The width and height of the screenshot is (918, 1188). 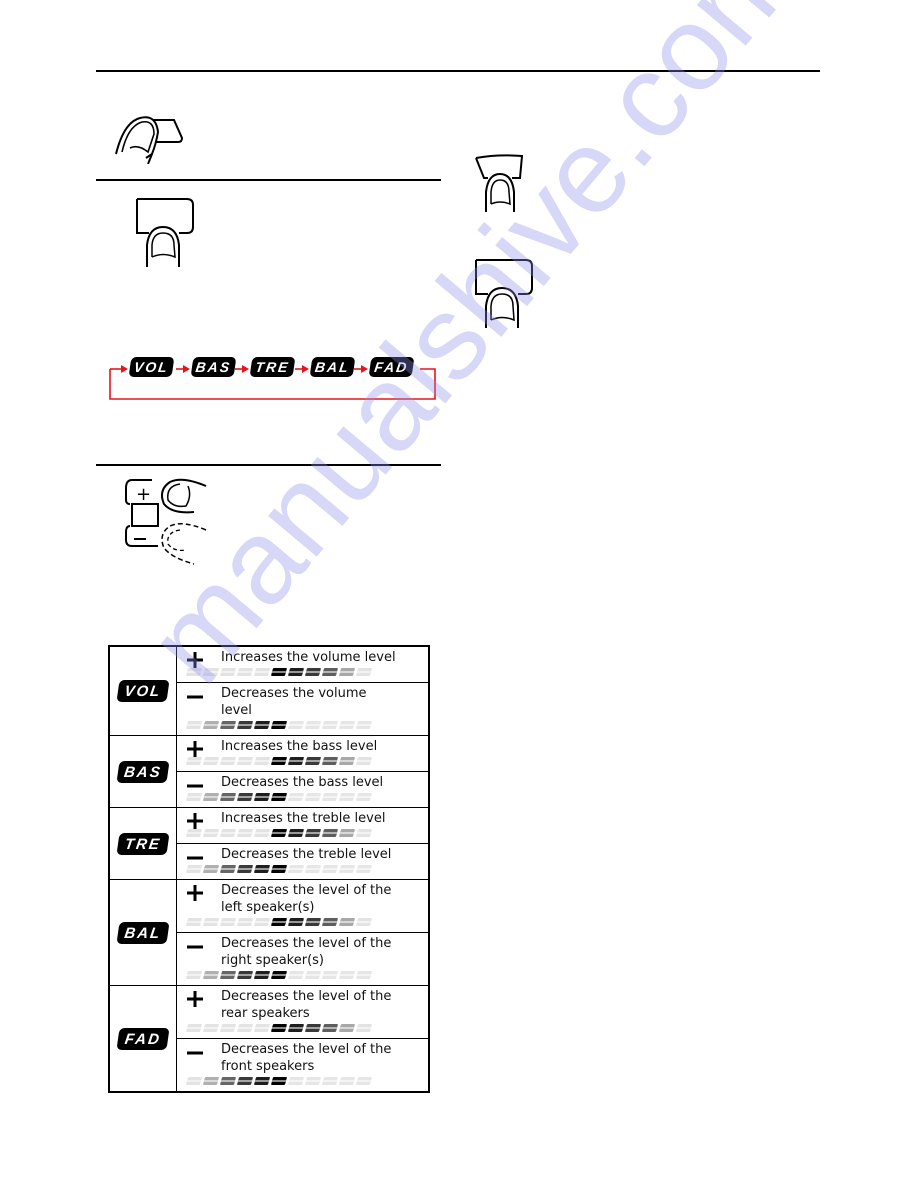 What do you see at coordinates (166, 233) in the screenshot?
I see `finger-press-mode-button-icon` at bounding box center [166, 233].